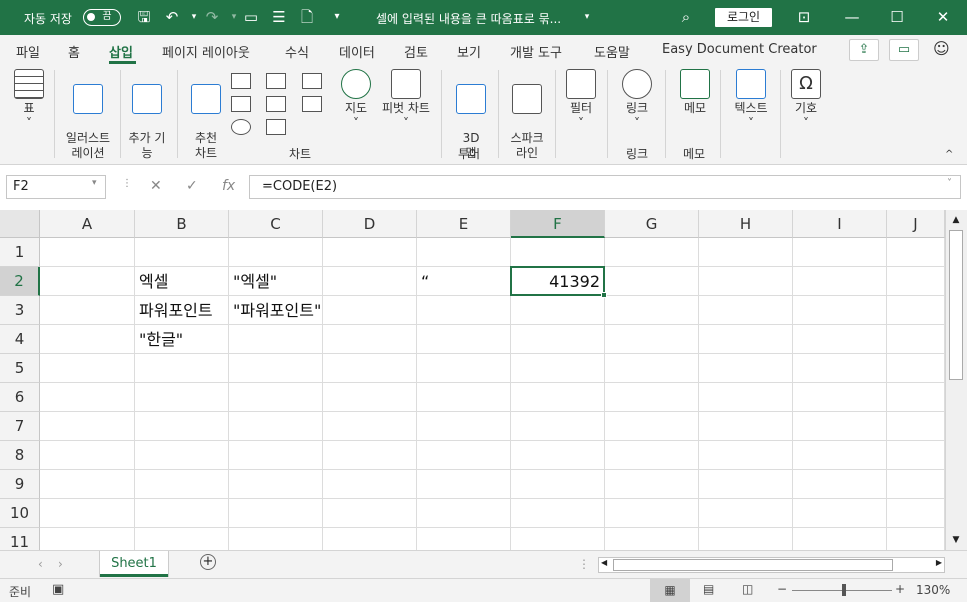 This screenshot has width=967, height=602. I want to click on cell-h2, so click(746, 281).